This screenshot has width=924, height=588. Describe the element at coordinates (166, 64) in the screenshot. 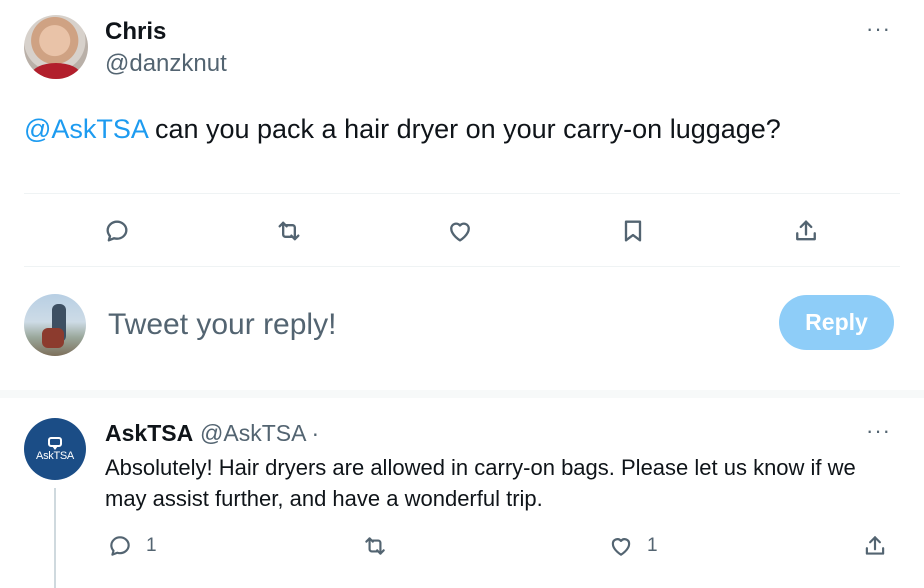

I see `author-handle: @danzknut` at that location.